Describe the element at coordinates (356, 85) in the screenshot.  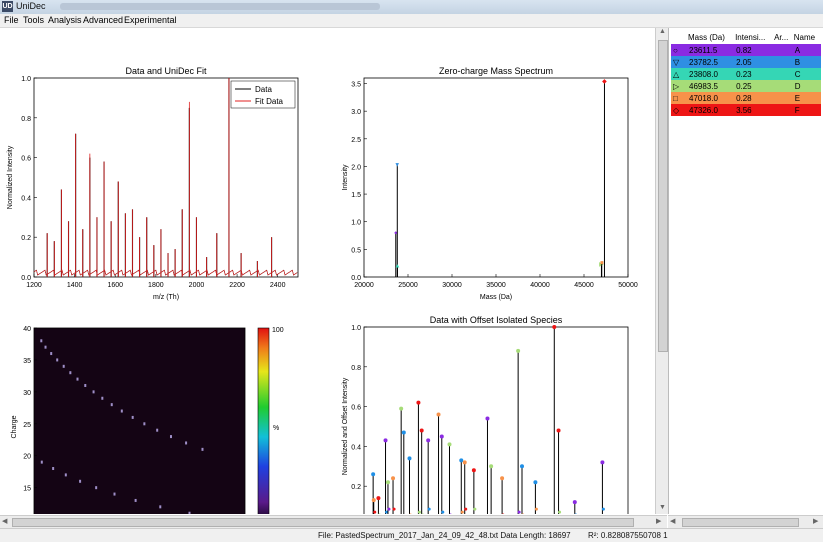
I see `y-tick-label: 3.5` at that location.